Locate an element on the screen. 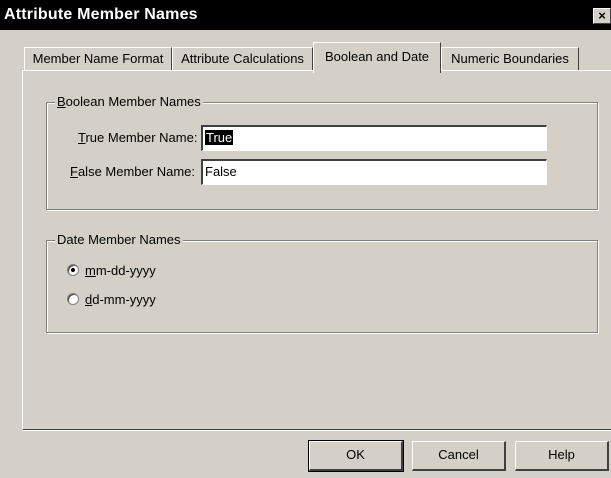 The image size is (611, 478). tab-attribute-calculations: Attribute Calculations is located at coordinates (242, 59).